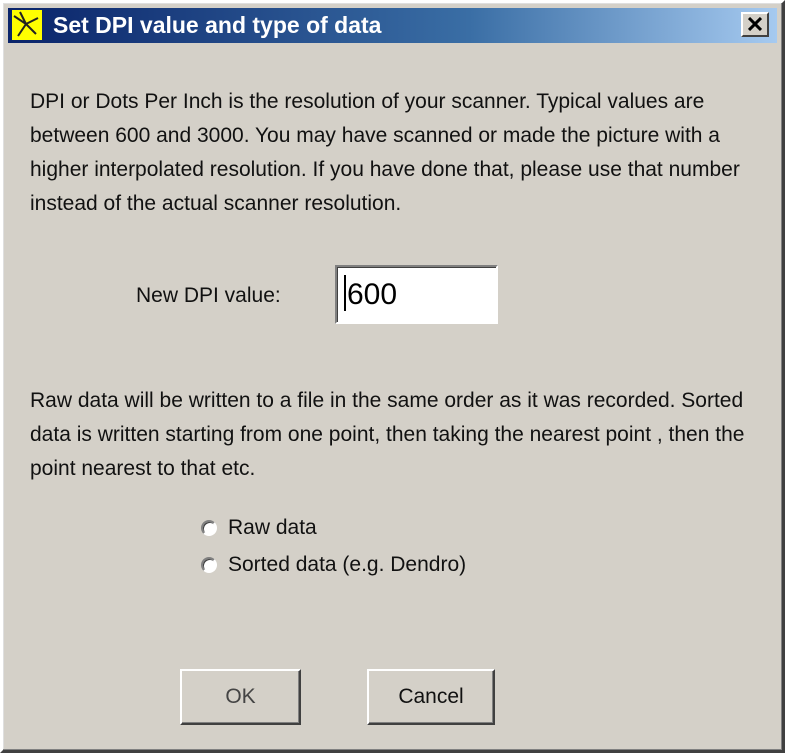 This screenshot has height=753, width=785. What do you see at coordinates (416, 294) in the screenshot?
I see `dpi-input` at bounding box center [416, 294].